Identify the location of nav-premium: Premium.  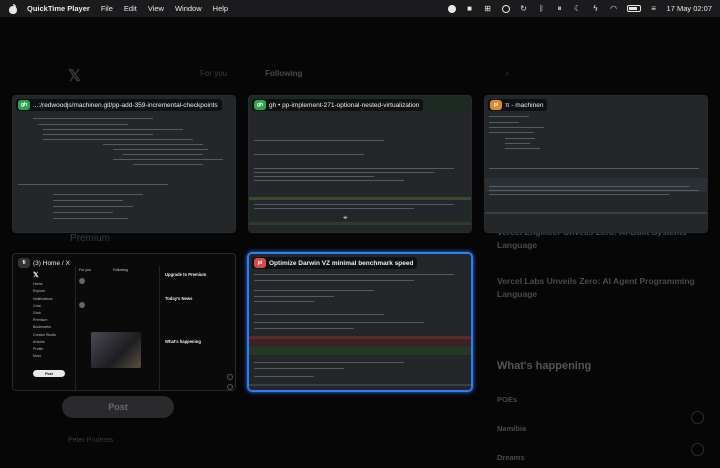
(40, 320).